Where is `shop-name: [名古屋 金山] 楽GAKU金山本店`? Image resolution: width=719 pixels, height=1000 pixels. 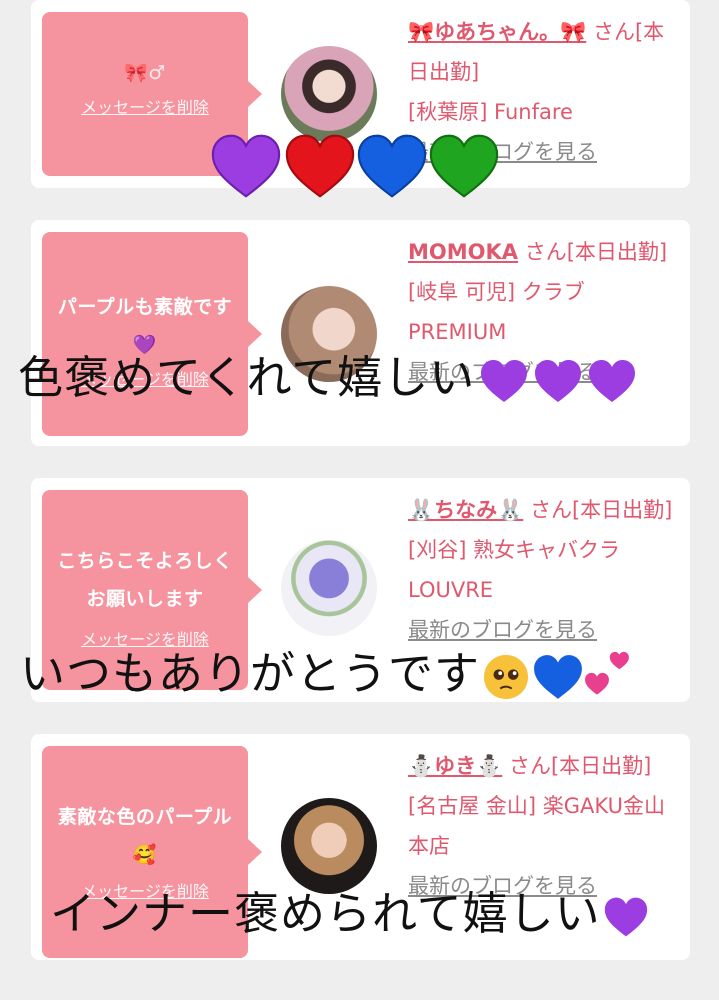
shop-name: [名古屋 金山] 楽GAKU金山本店 is located at coordinates (536, 826).